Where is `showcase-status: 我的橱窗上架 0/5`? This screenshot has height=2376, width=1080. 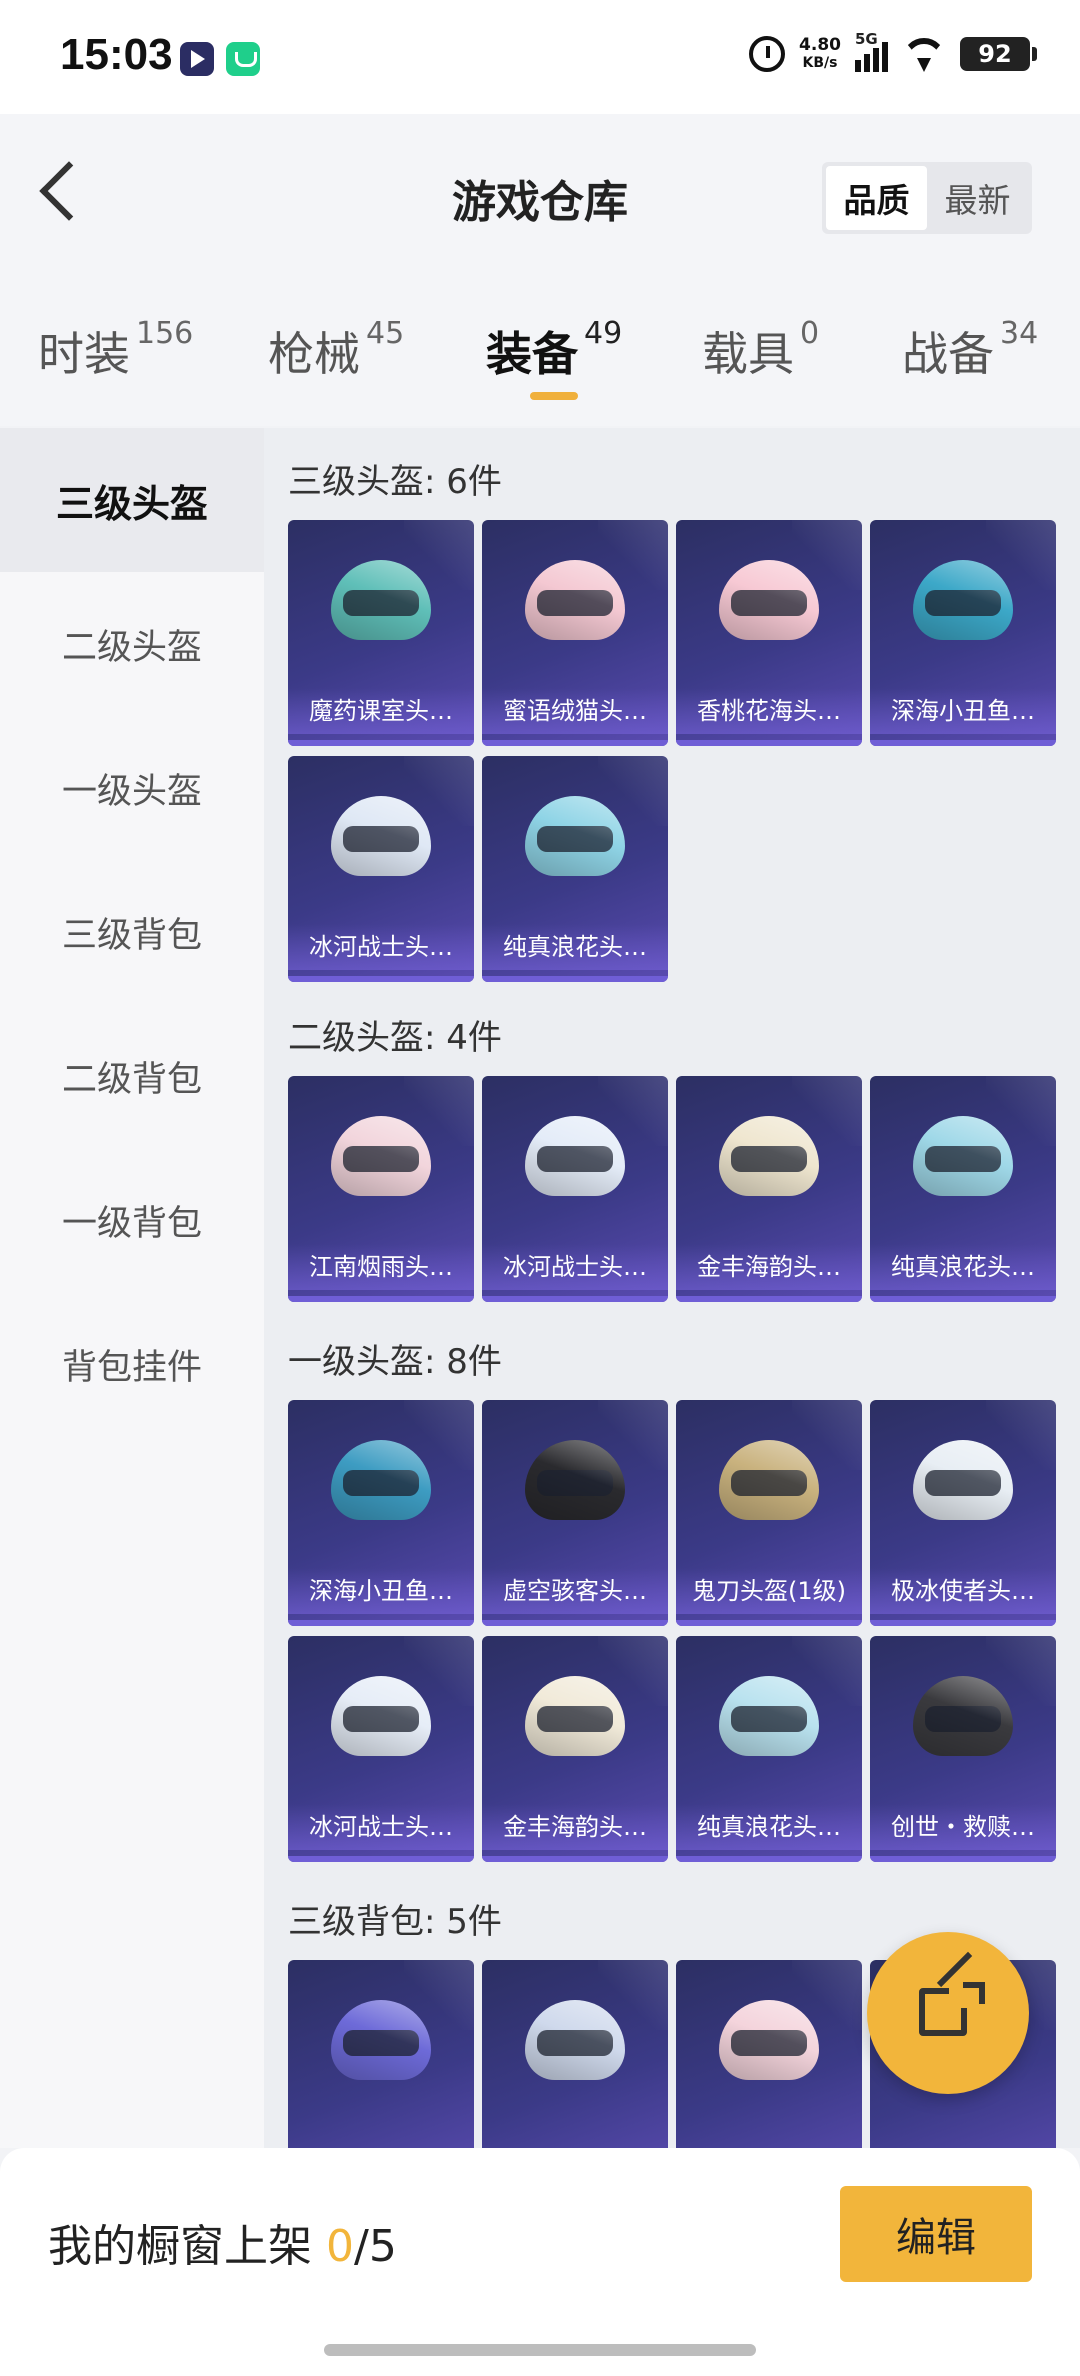
showcase-status: 我的橱窗上架 0/5 is located at coordinates (222, 2246).